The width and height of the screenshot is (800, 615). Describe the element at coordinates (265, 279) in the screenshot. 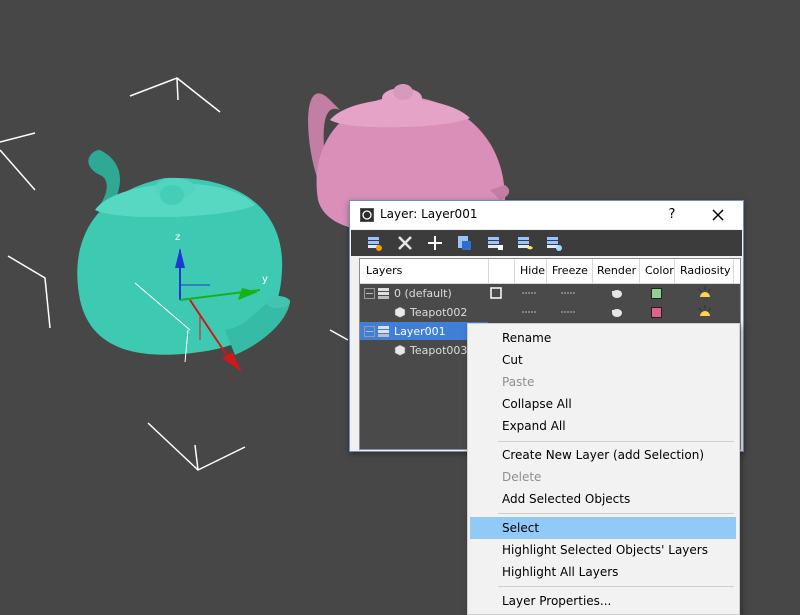

I see `svg-text: y` at that location.